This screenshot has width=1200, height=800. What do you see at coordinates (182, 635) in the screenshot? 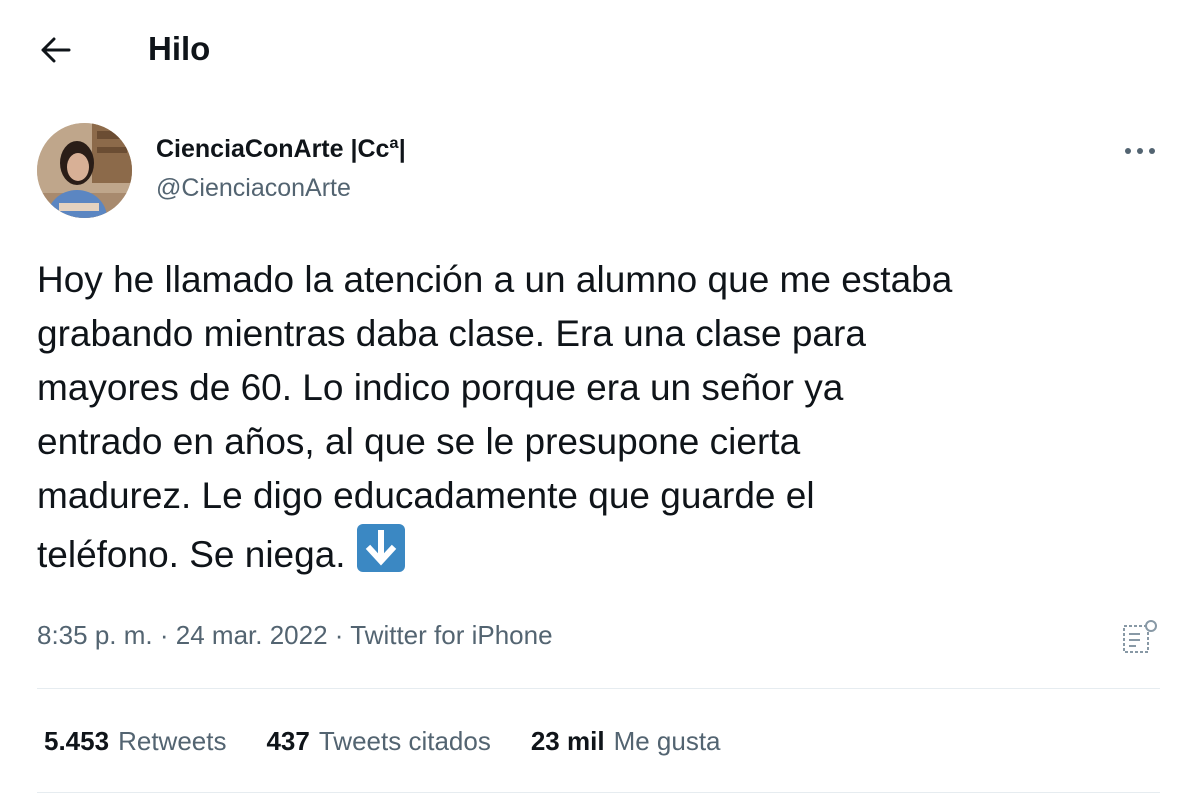
I see `tweet-time: 8:35 p. m. · 24 mar. 2022` at bounding box center [182, 635].